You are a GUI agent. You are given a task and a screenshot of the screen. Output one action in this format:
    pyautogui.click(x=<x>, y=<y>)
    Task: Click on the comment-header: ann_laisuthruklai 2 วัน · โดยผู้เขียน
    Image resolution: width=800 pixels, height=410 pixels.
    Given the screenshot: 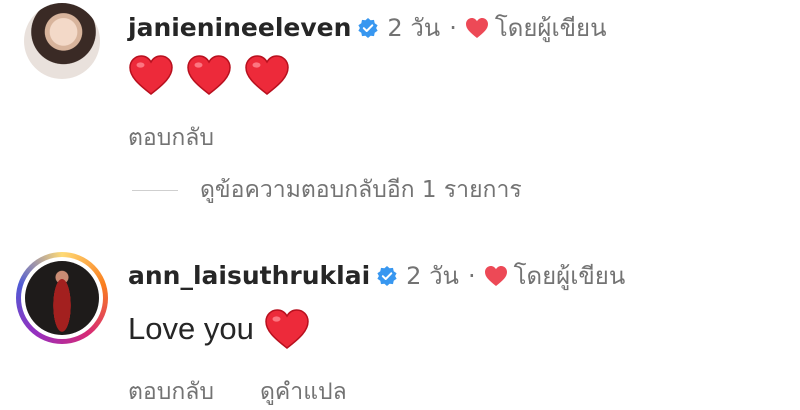 What is the action you would take?
    pyautogui.click(x=376, y=275)
    